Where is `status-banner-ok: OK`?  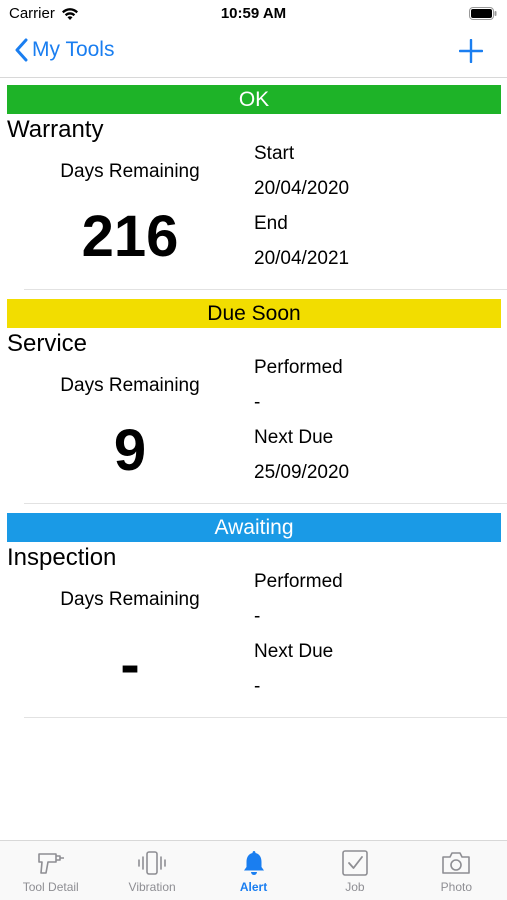 status-banner-ok: OK is located at coordinates (254, 99).